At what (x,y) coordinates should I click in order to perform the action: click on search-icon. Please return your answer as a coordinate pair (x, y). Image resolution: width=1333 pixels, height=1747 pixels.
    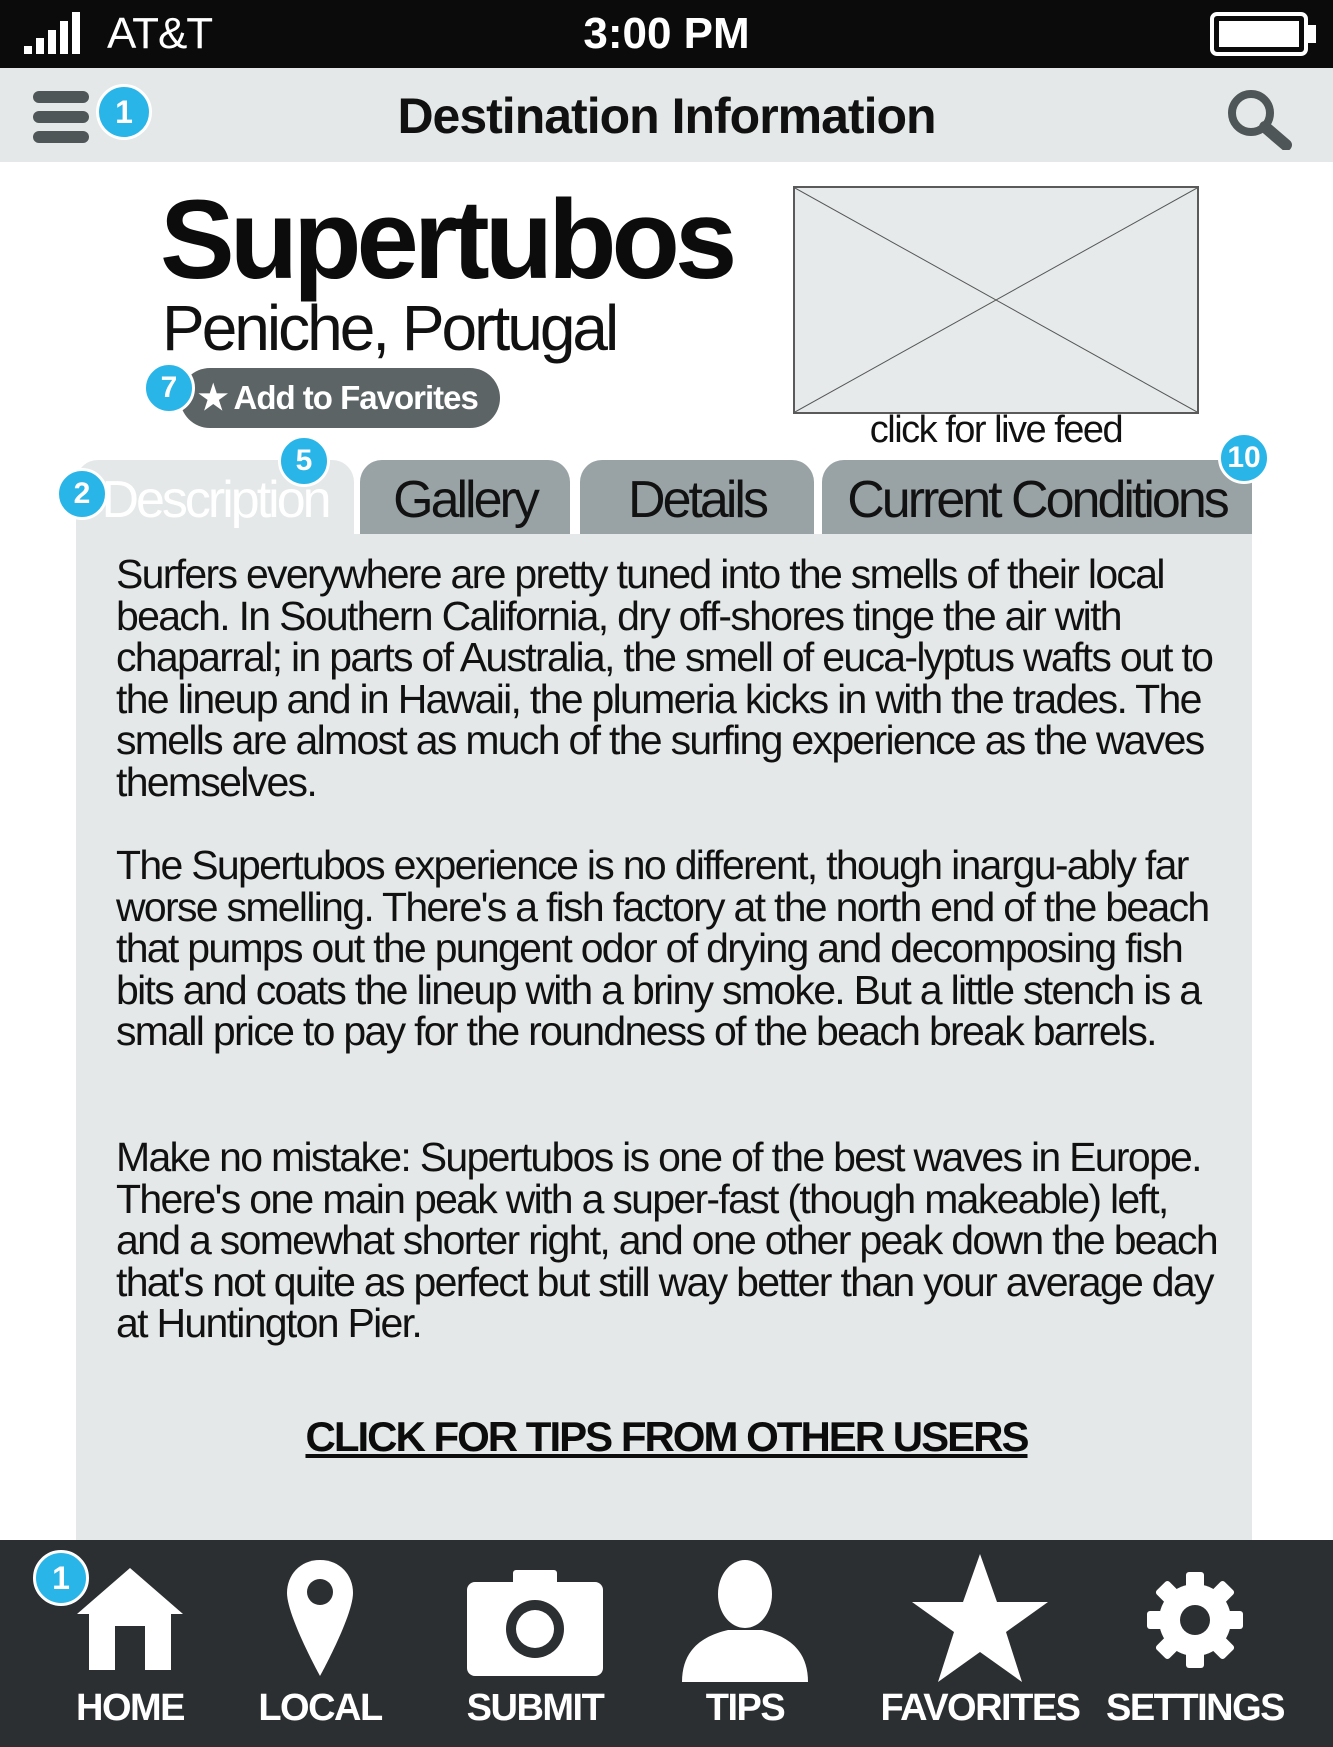
    Looking at the image, I should click on (1259, 119).